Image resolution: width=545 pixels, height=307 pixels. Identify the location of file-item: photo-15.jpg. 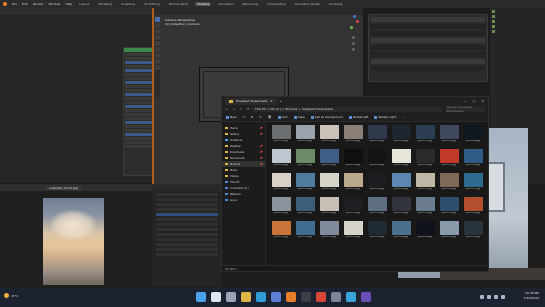
(401, 160).